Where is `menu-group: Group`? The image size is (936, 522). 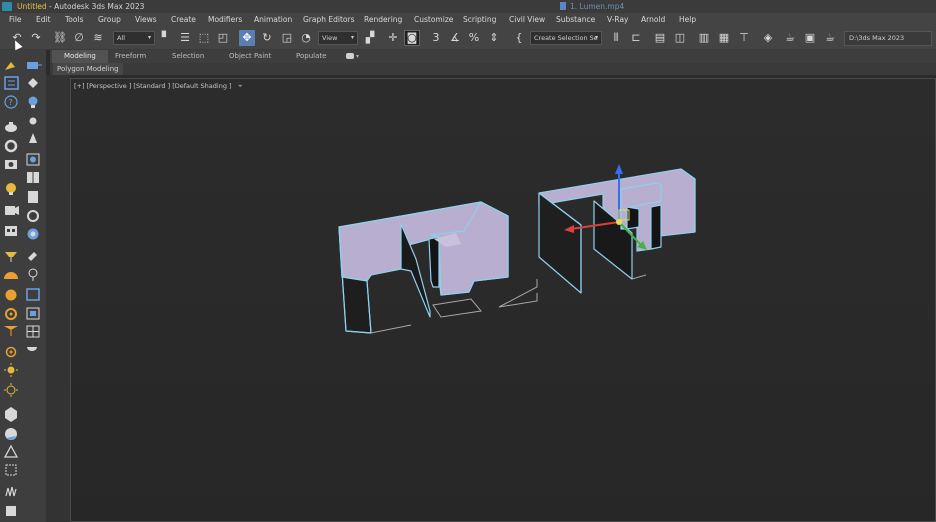 menu-group: Group is located at coordinates (109, 20).